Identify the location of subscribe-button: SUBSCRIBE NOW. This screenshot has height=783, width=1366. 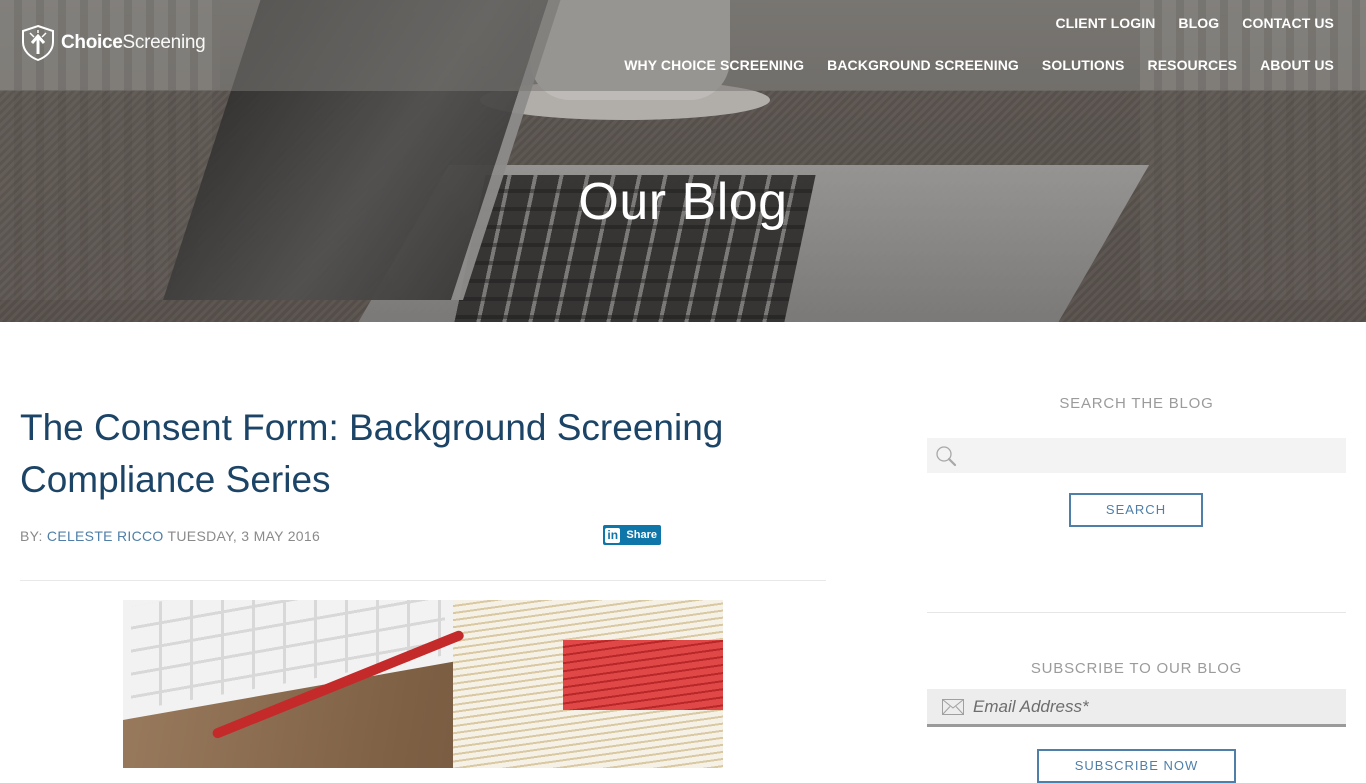
(1136, 766).